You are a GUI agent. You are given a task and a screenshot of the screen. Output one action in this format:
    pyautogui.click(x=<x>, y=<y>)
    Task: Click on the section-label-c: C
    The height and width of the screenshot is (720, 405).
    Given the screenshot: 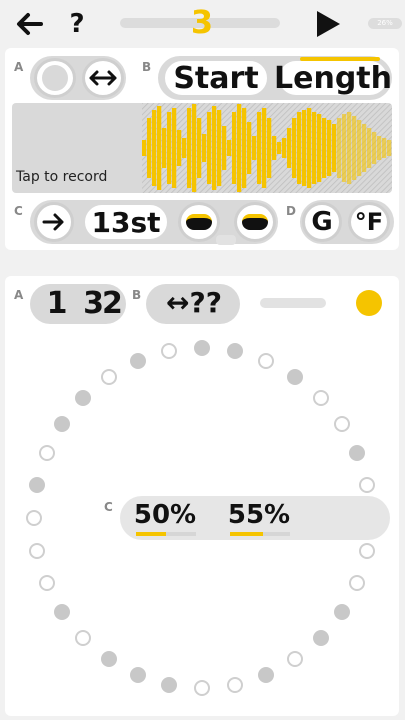 What is the action you would take?
    pyautogui.click(x=108, y=507)
    